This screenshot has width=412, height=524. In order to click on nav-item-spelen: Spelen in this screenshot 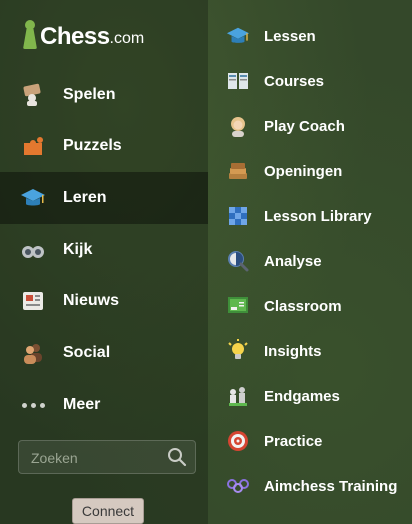, I will do `click(104, 95)`.